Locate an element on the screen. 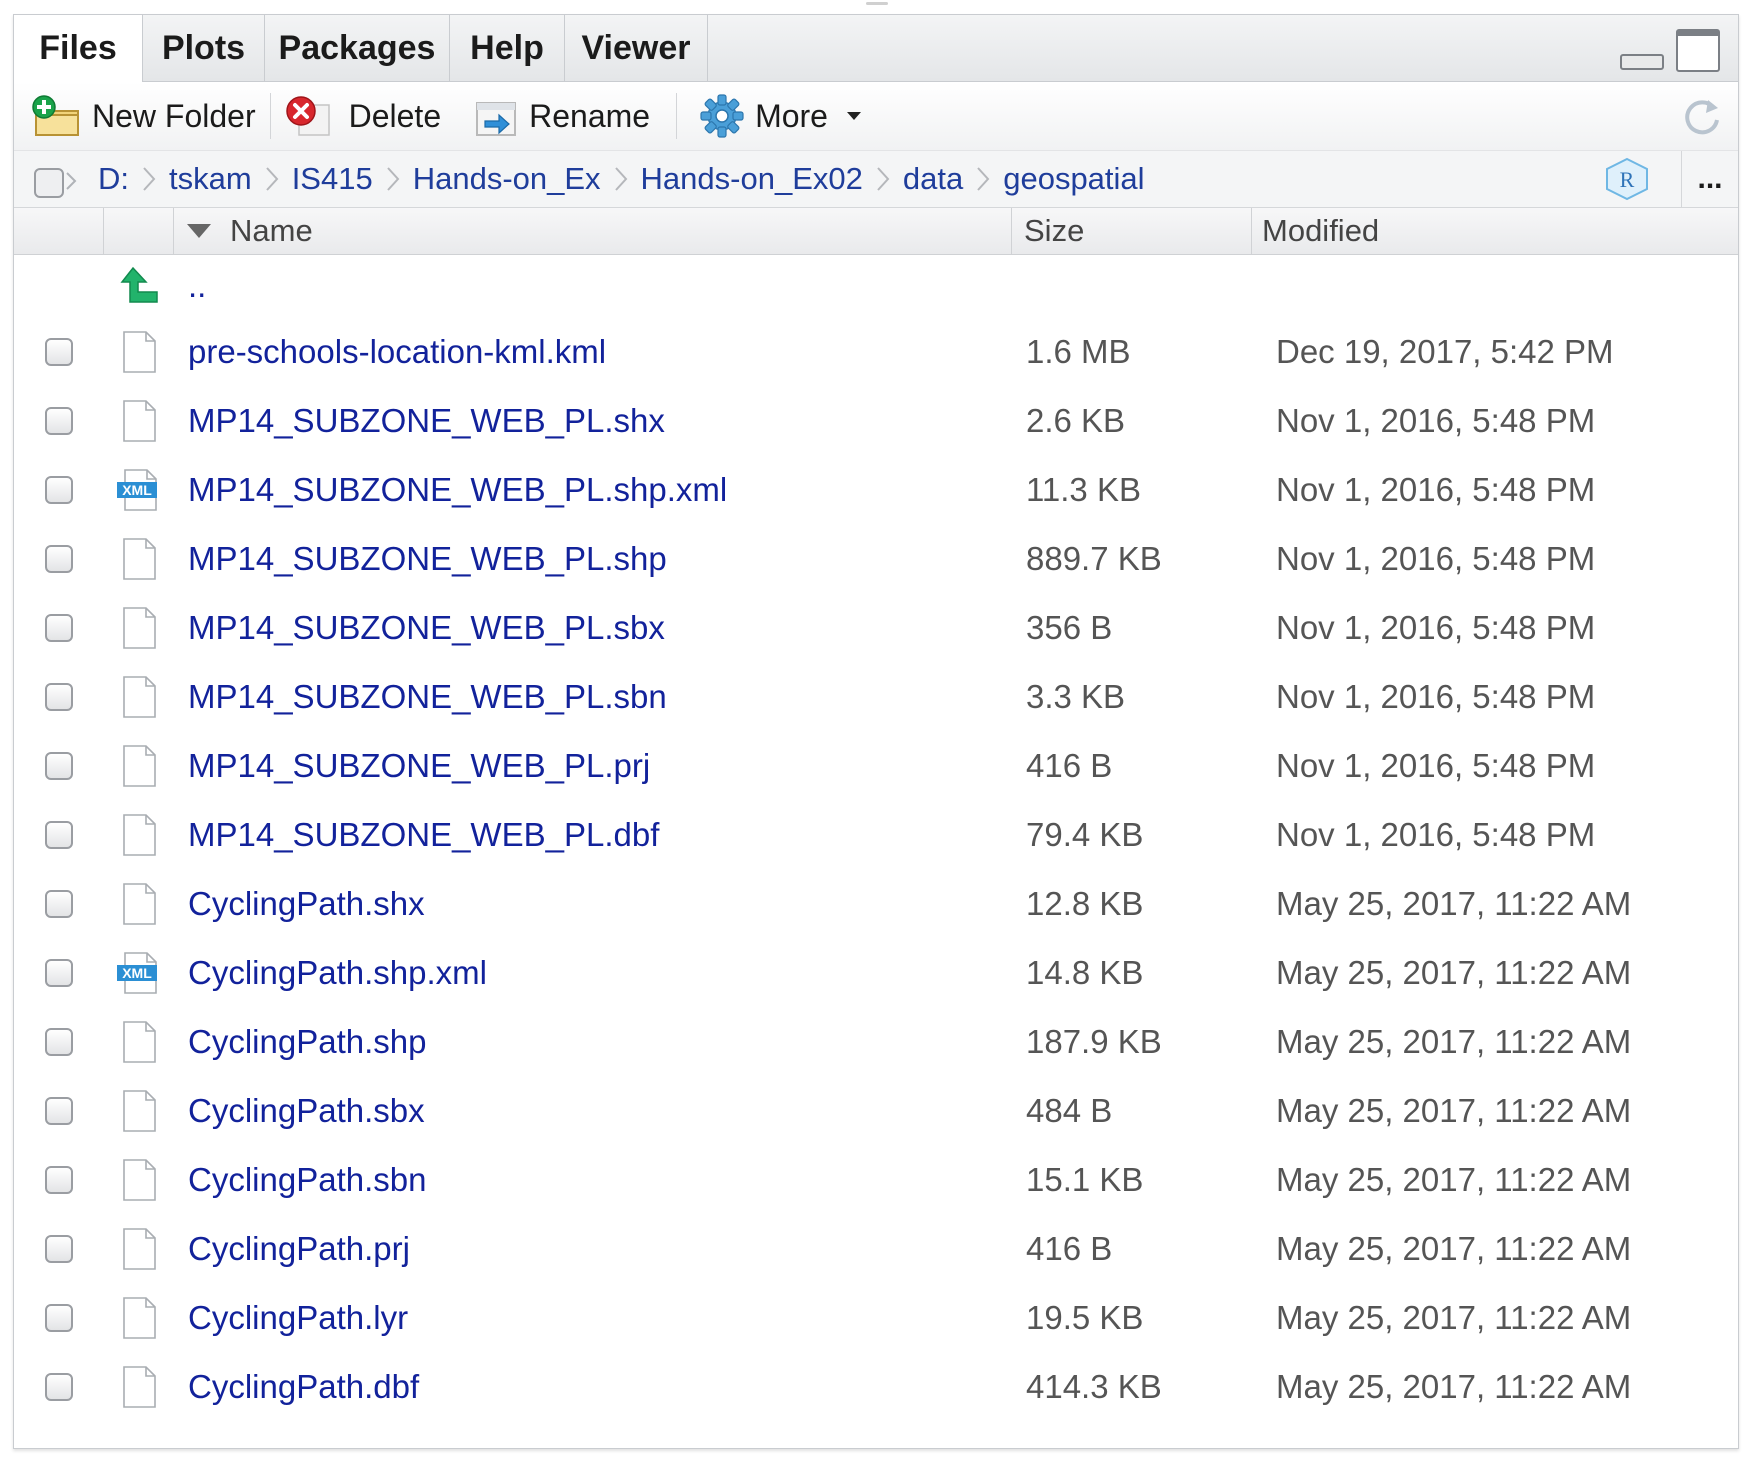 The width and height of the screenshot is (1750, 1462). file-name-link: CyclingPath.prj is located at coordinates (593, 1249).